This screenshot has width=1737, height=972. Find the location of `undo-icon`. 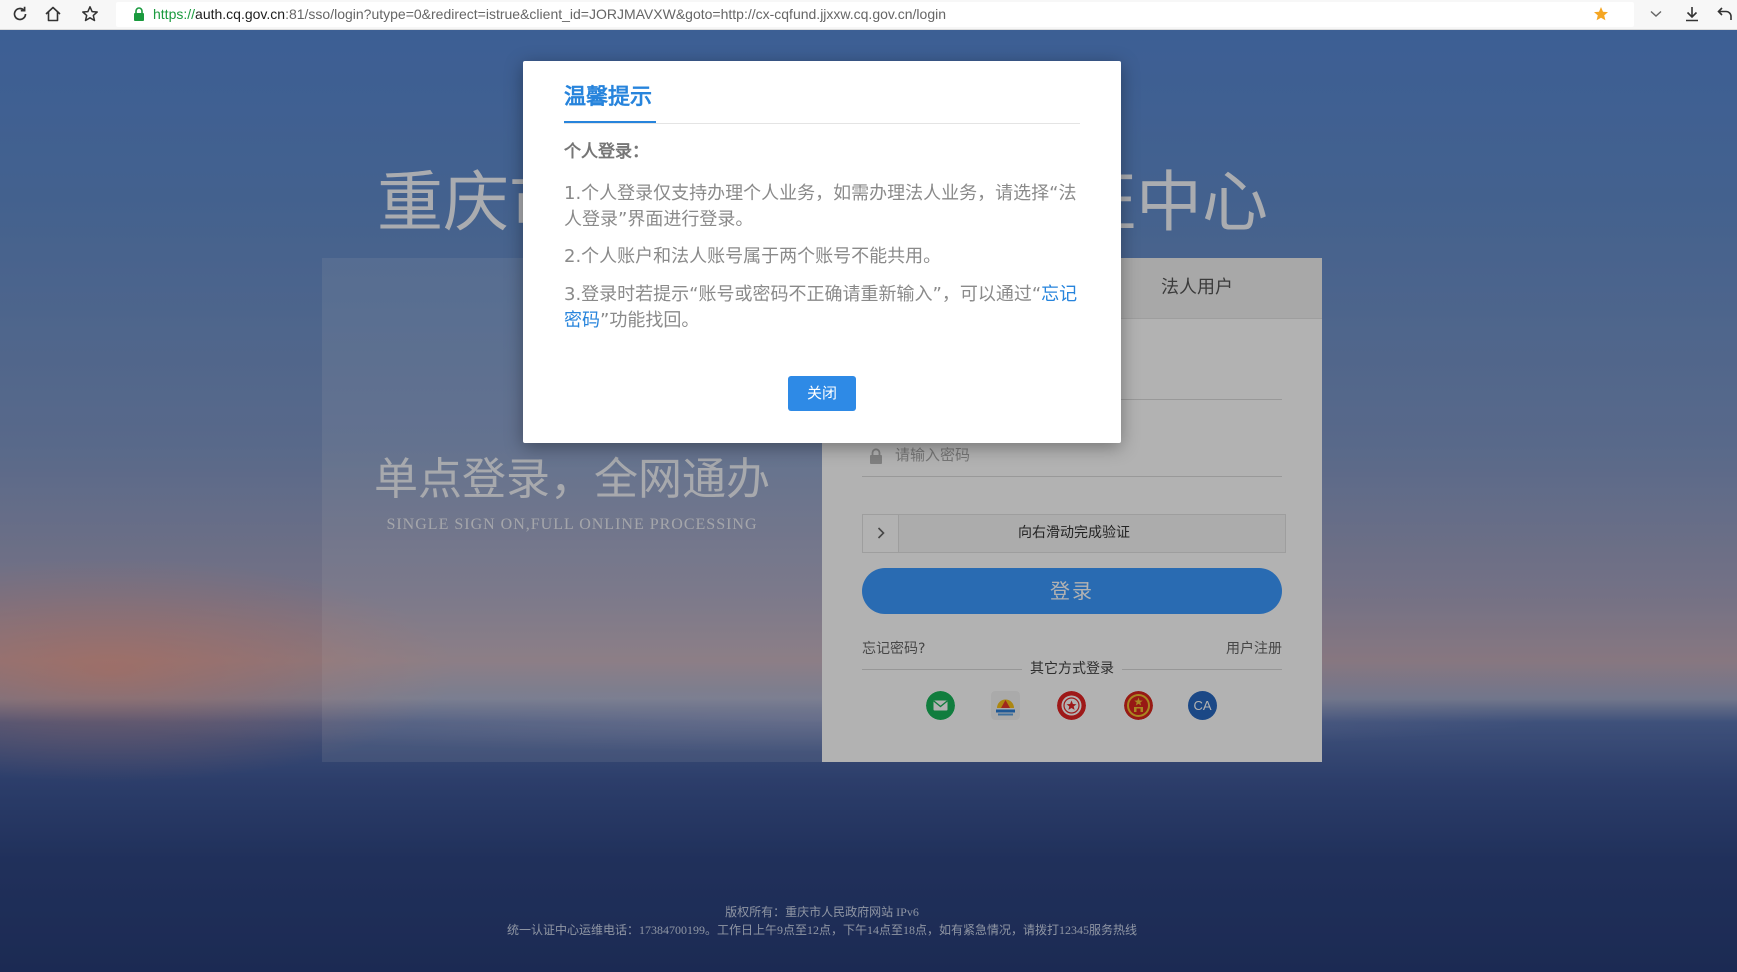

undo-icon is located at coordinates (1725, 14).